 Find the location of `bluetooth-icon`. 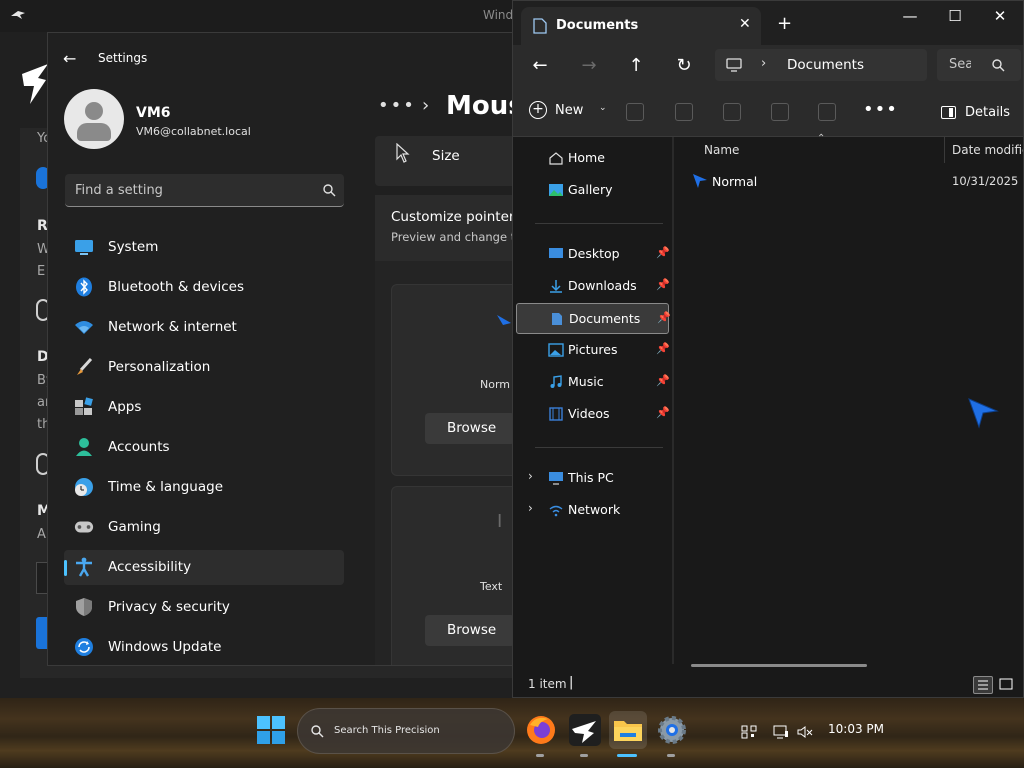

bluetooth-icon is located at coordinates (84, 287).